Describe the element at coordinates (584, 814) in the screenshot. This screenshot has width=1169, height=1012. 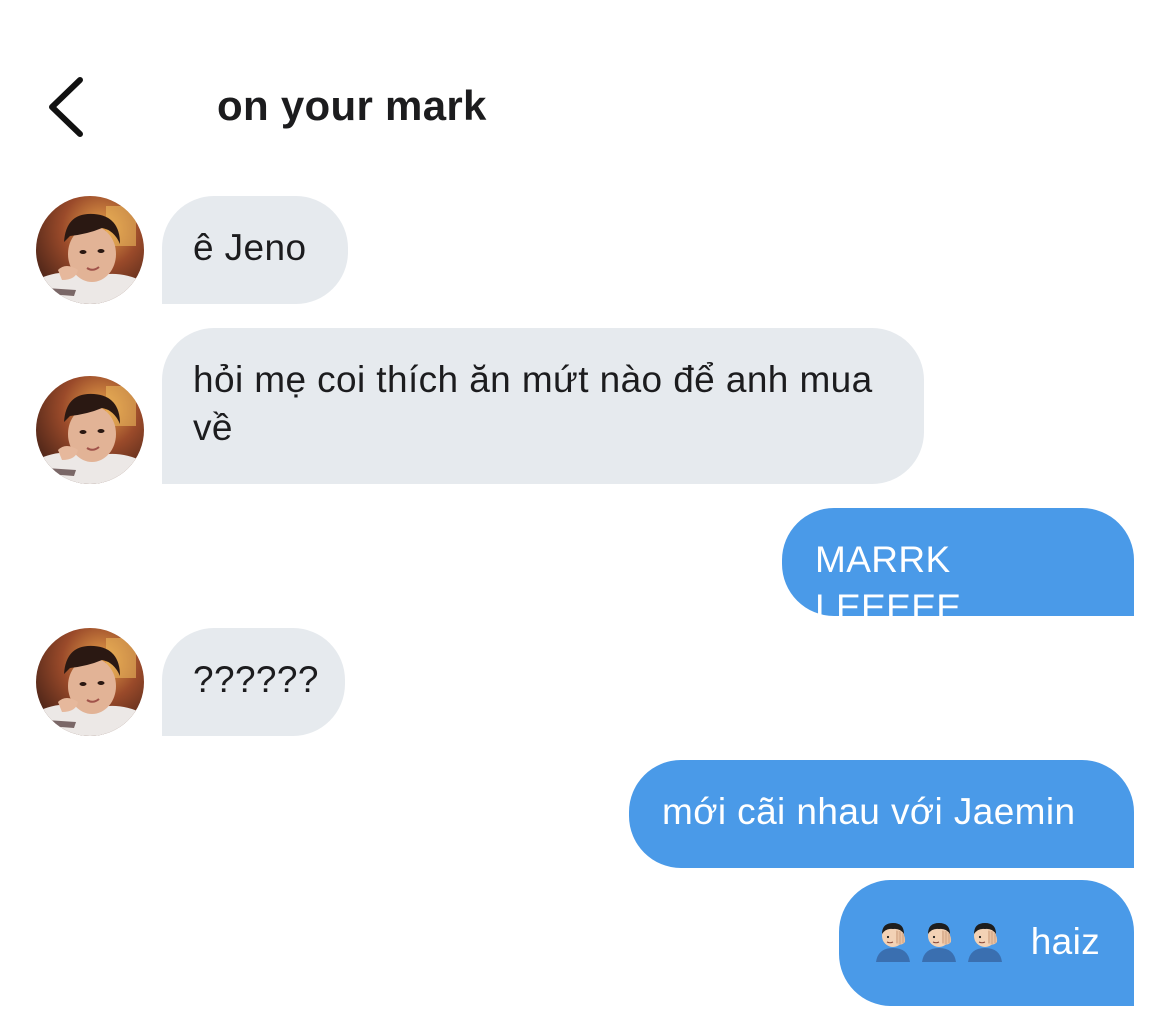
I see `message-row-outgoing: mới cãi nhau với Jaemin` at that location.